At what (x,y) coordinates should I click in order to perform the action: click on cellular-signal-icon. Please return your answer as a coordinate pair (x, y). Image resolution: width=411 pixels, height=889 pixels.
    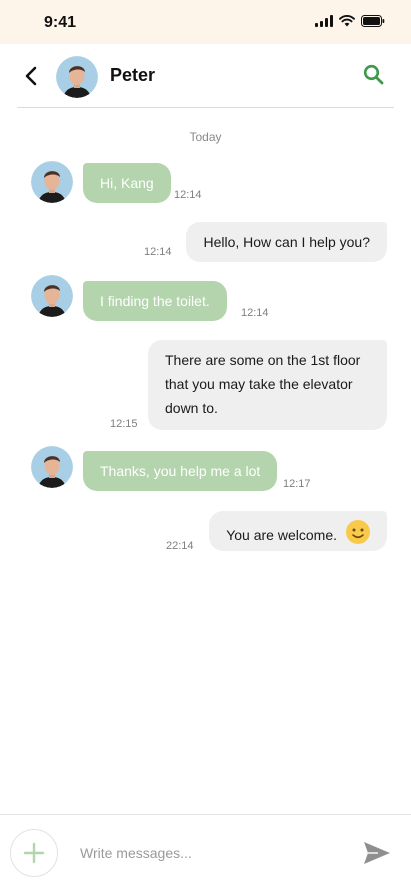
    Looking at the image, I should click on (324, 21).